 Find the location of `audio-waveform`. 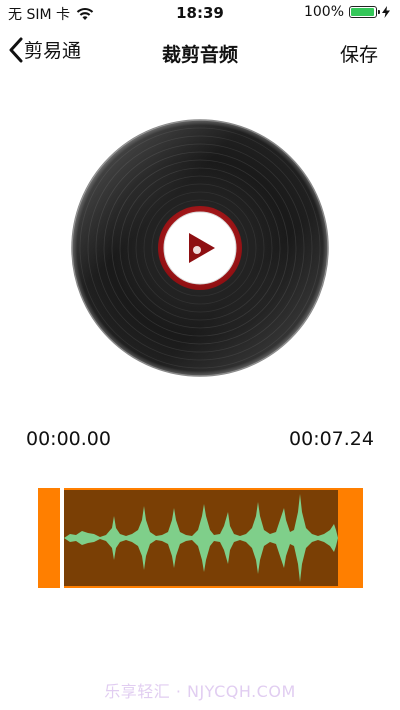

audio-waveform is located at coordinates (201, 538).